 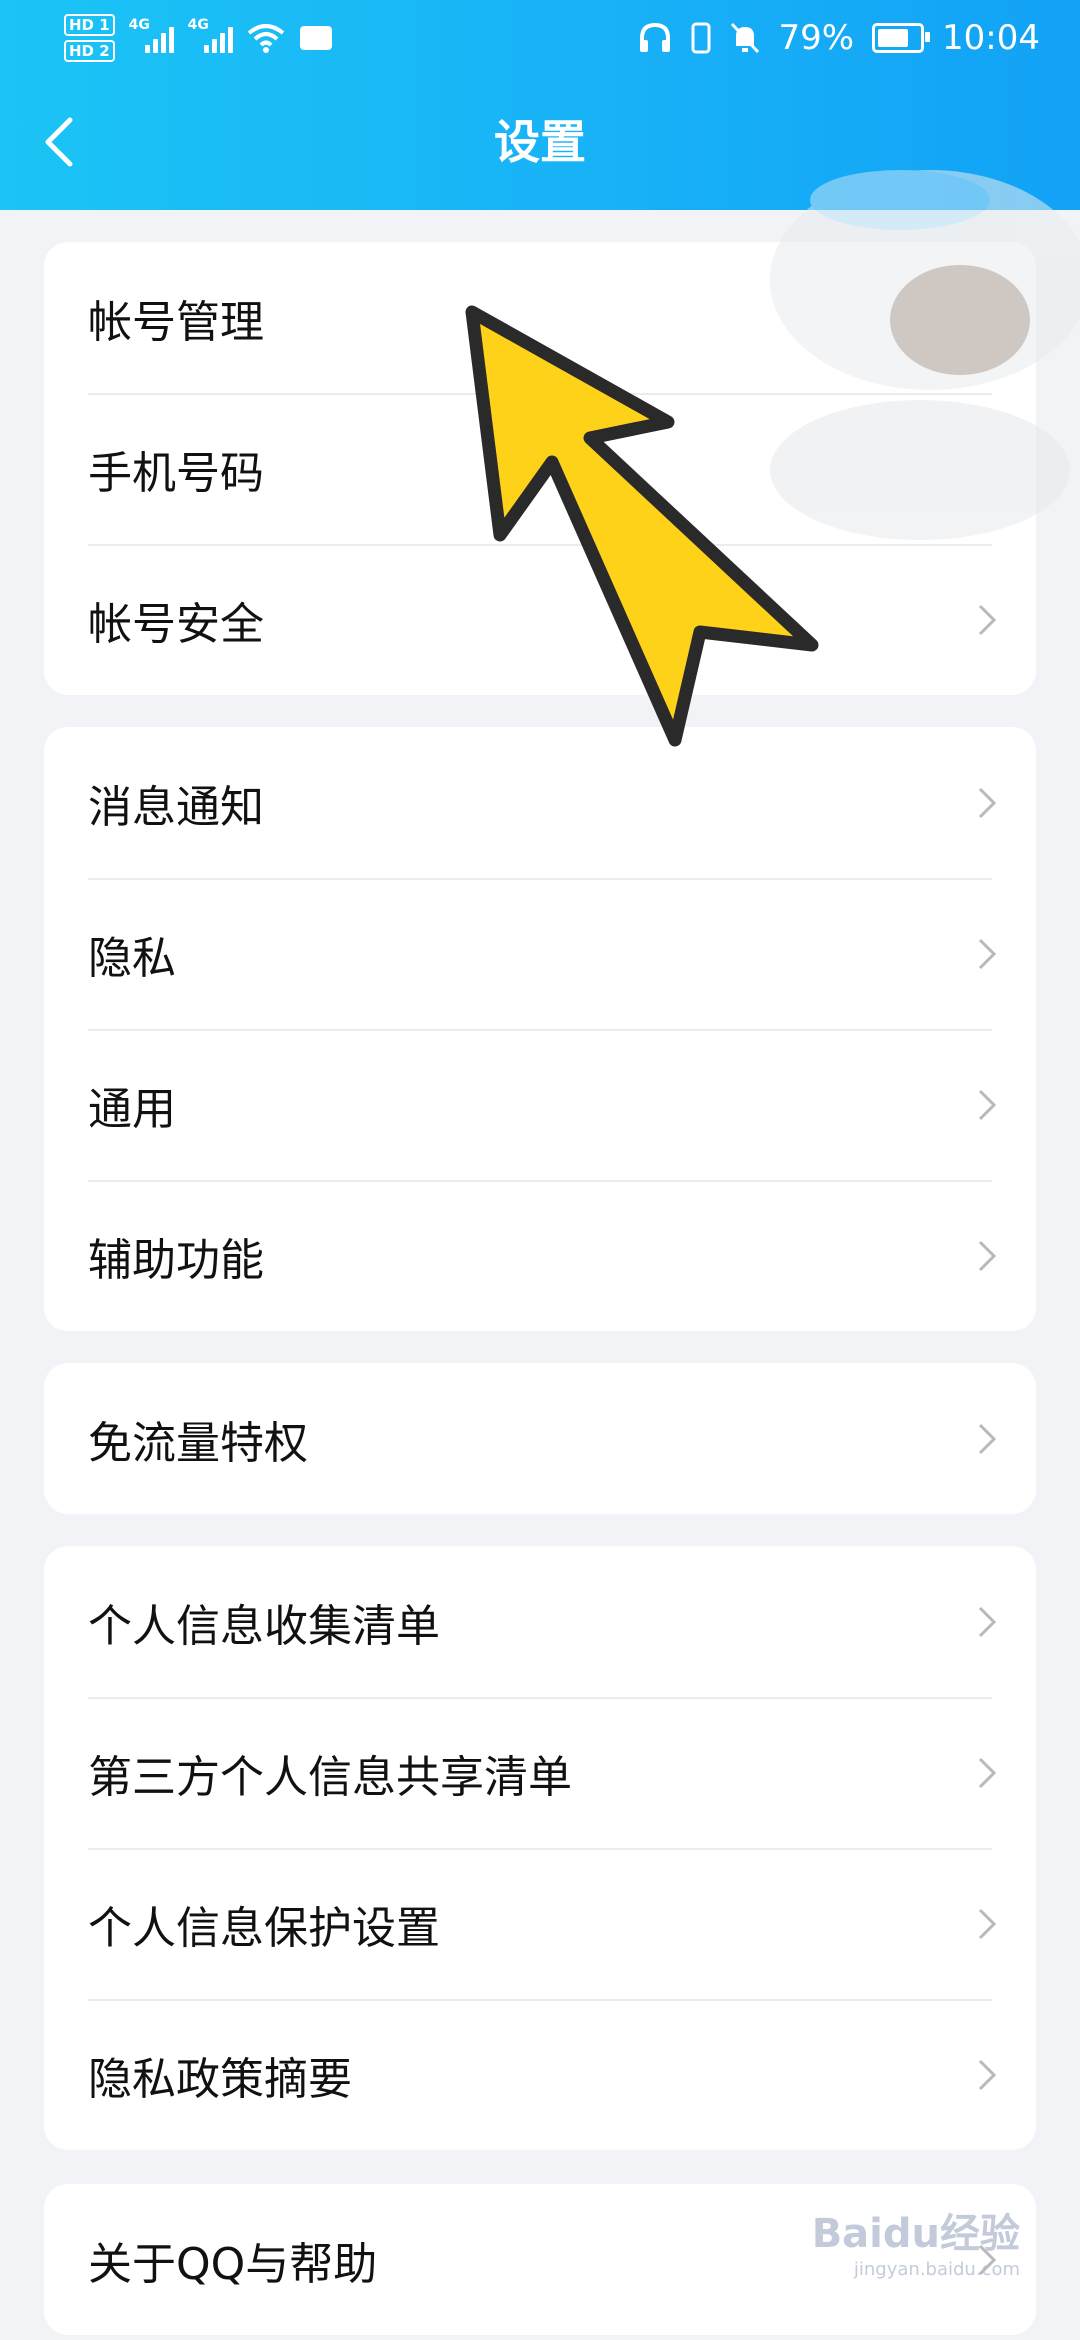 What do you see at coordinates (540, 619) in the screenshot?
I see `list-item-account-security: 帐号安全` at bounding box center [540, 619].